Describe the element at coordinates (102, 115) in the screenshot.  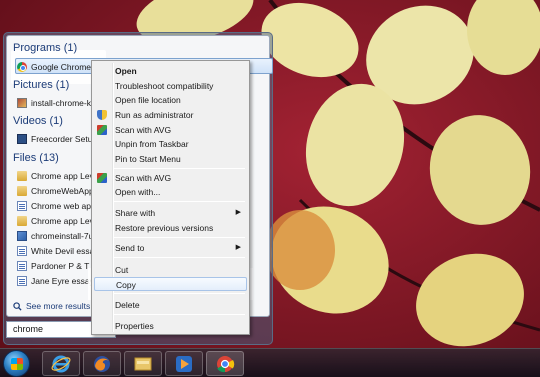
I see `shield-icon` at that location.